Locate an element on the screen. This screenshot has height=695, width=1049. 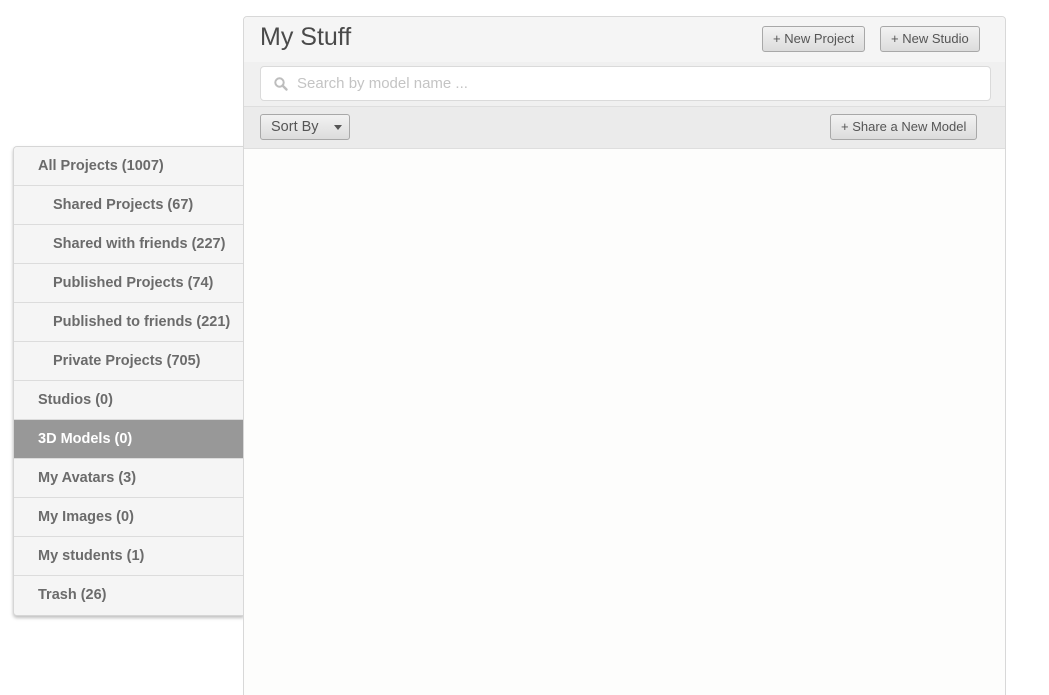
sidebar-item-studios: Studios (0) is located at coordinates (129, 400).